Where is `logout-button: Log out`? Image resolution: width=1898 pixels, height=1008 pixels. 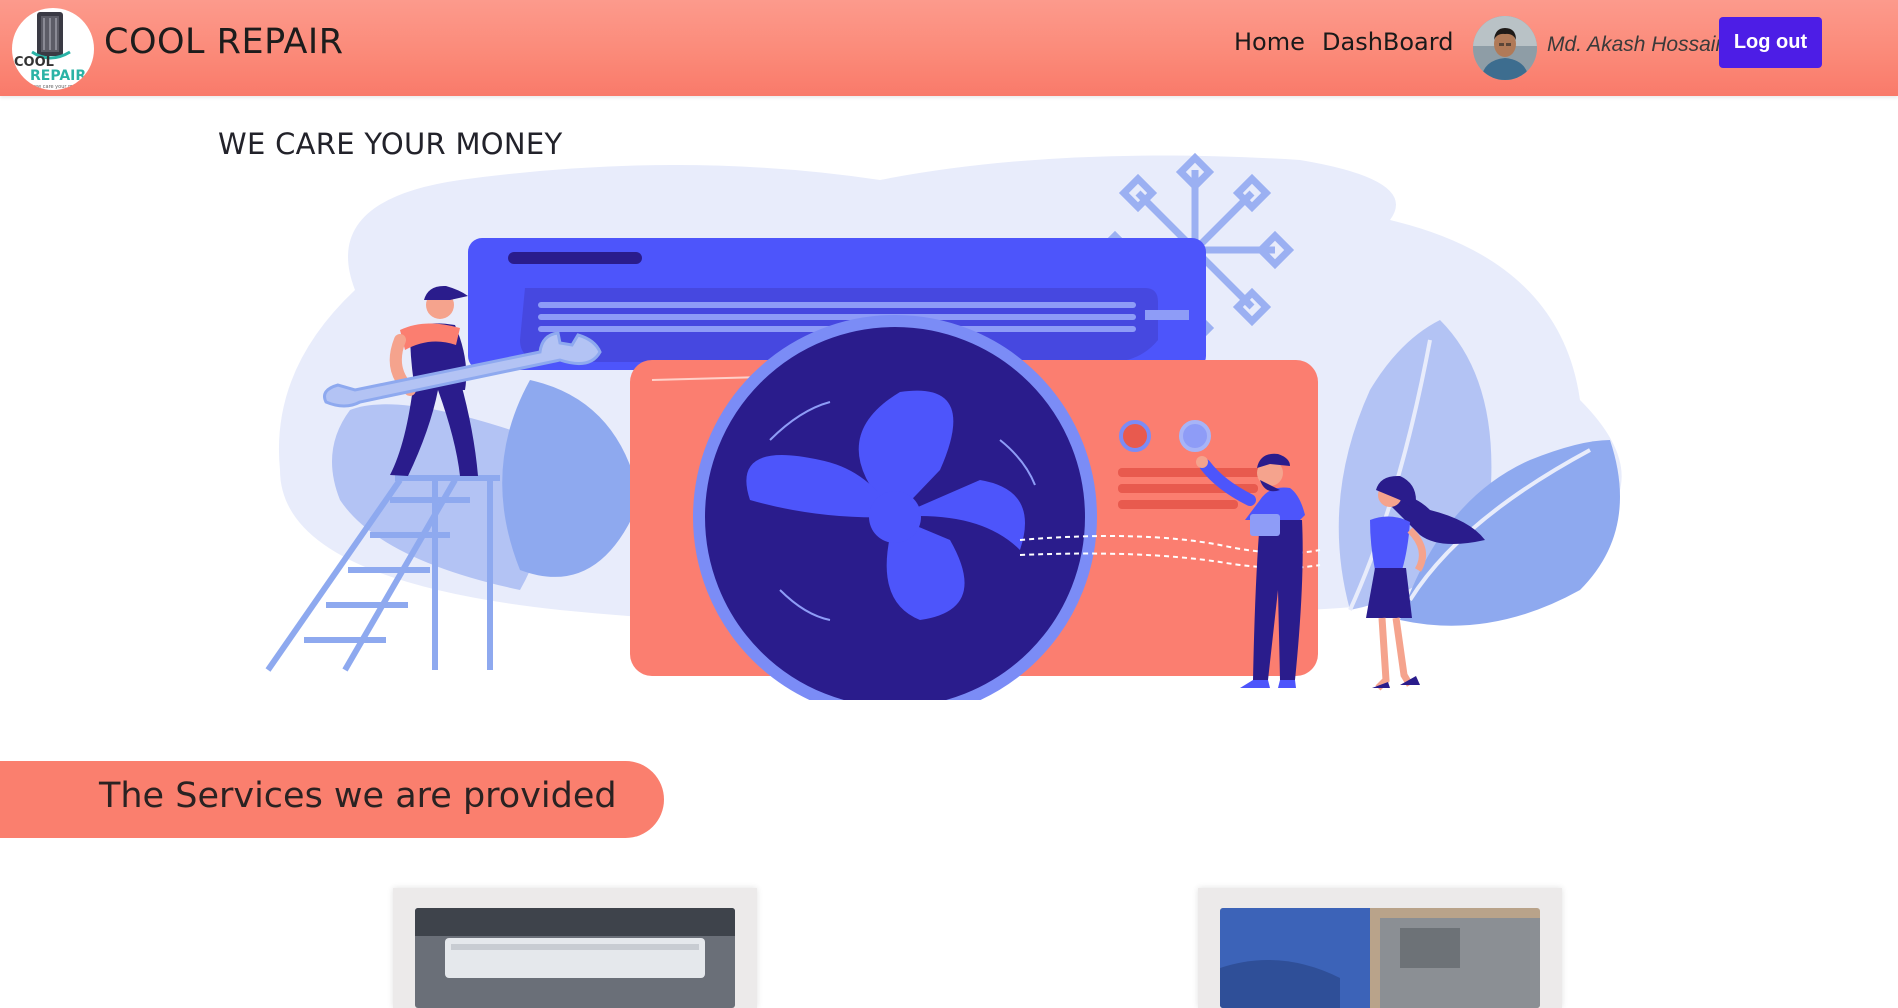
logout-button: Log out is located at coordinates (1770, 42).